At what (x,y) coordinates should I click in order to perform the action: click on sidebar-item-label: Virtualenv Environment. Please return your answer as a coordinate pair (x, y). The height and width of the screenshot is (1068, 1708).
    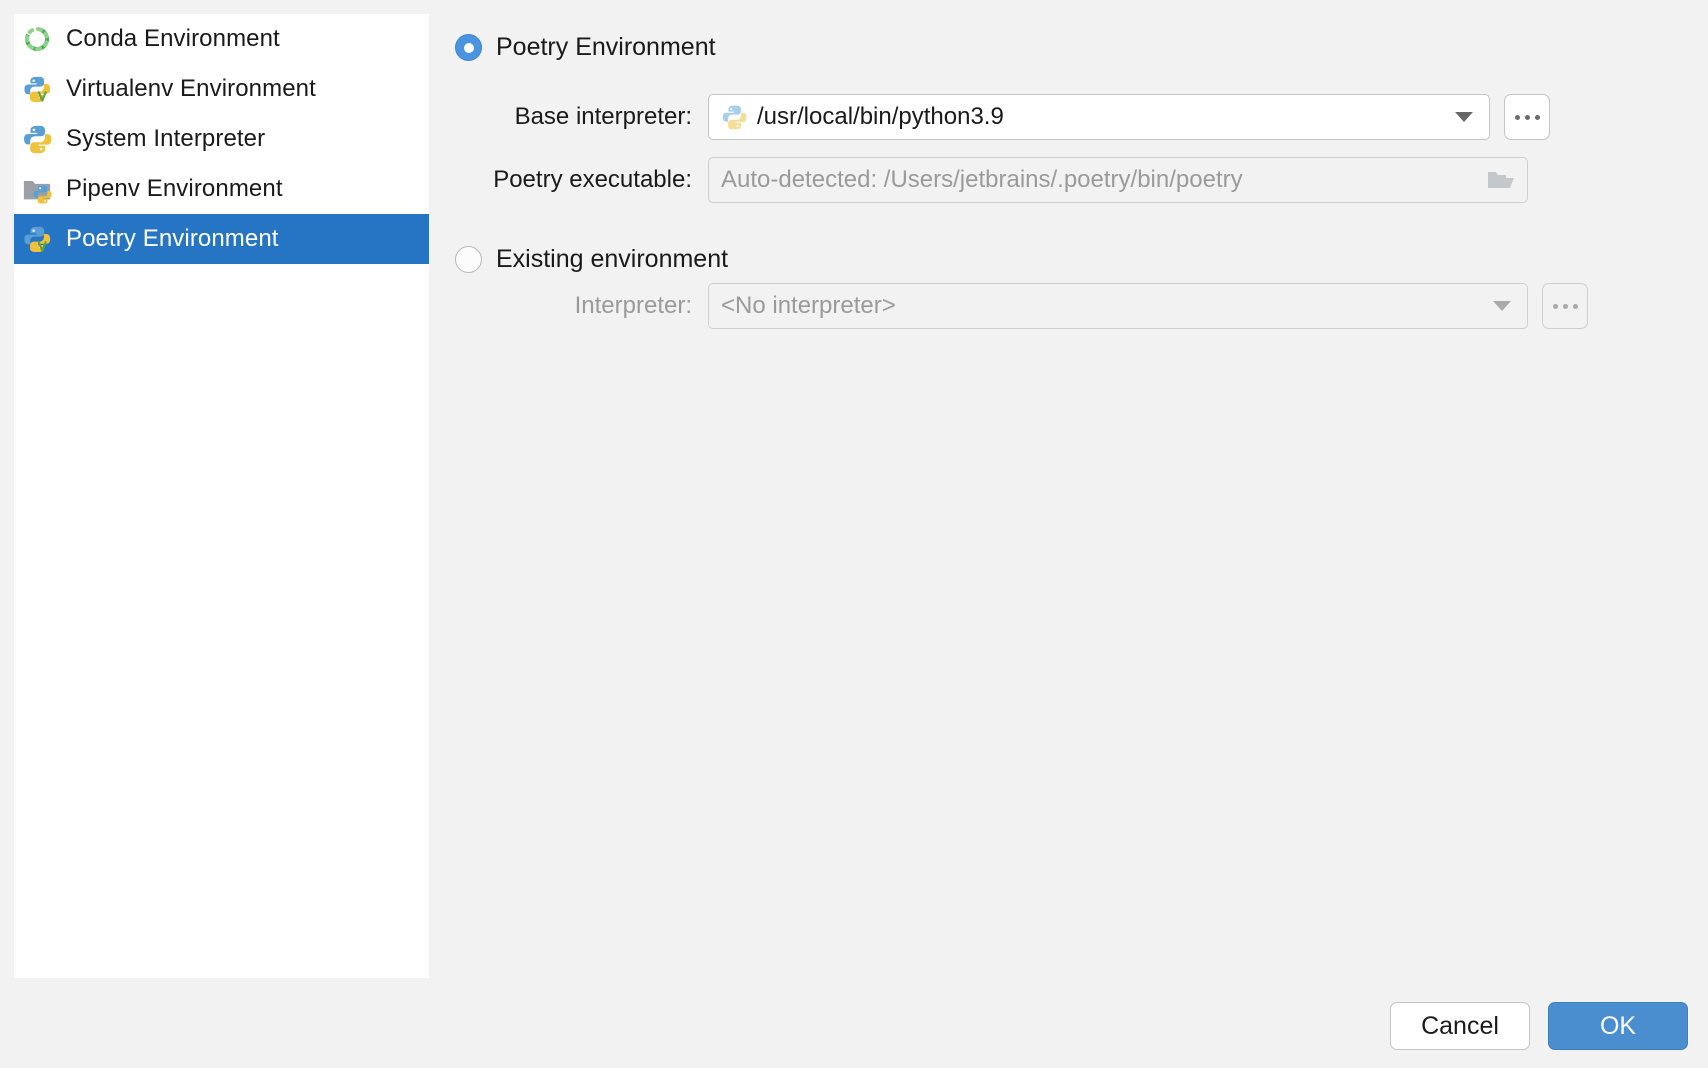
    Looking at the image, I should click on (191, 88).